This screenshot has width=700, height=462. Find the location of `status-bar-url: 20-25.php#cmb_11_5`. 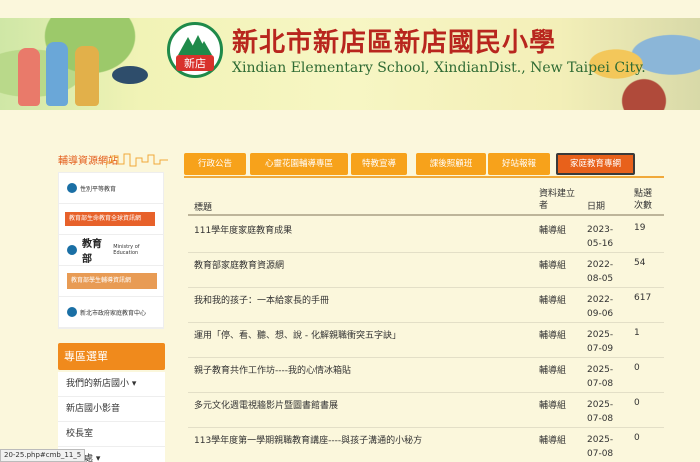

status-bar-url: 20-25.php#cmb_11_5 is located at coordinates (43, 455).